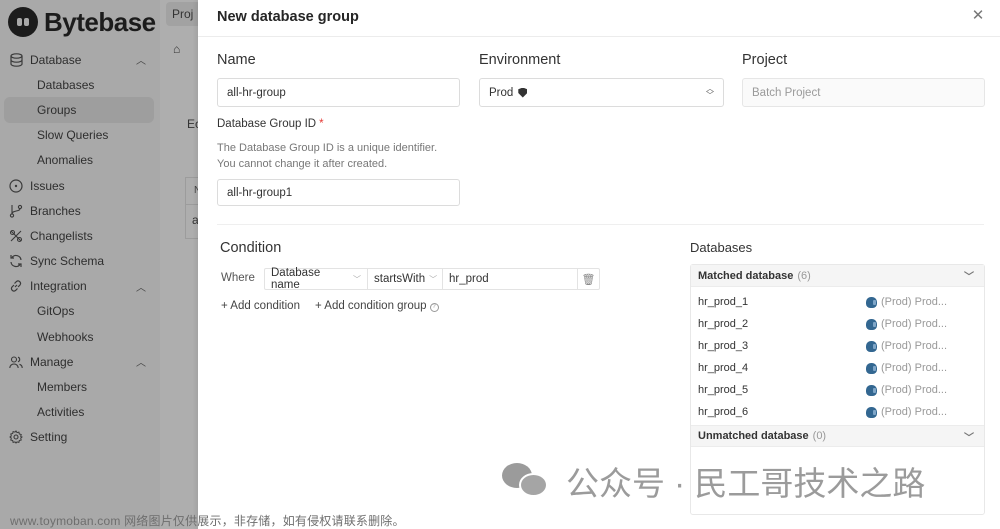 The height and width of the screenshot is (529, 1000). What do you see at coordinates (16, 437) in the screenshot?
I see `gear-icon` at bounding box center [16, 437].